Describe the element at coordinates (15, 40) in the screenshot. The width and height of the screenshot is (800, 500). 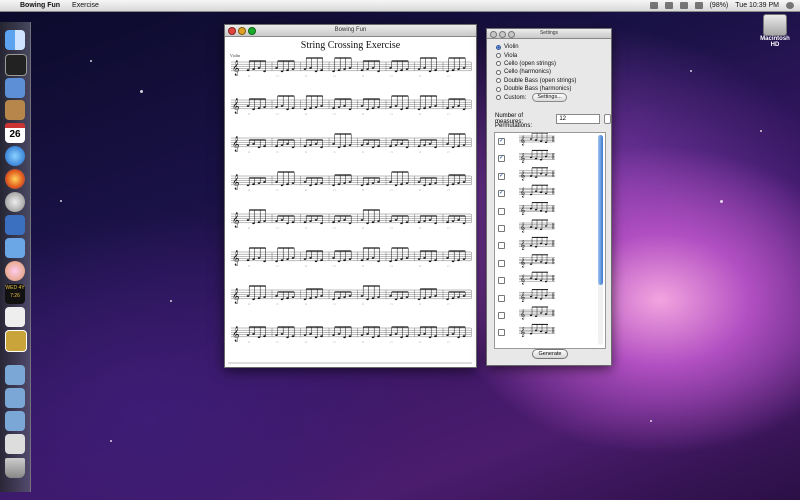
I see `finder-icon` at that location.